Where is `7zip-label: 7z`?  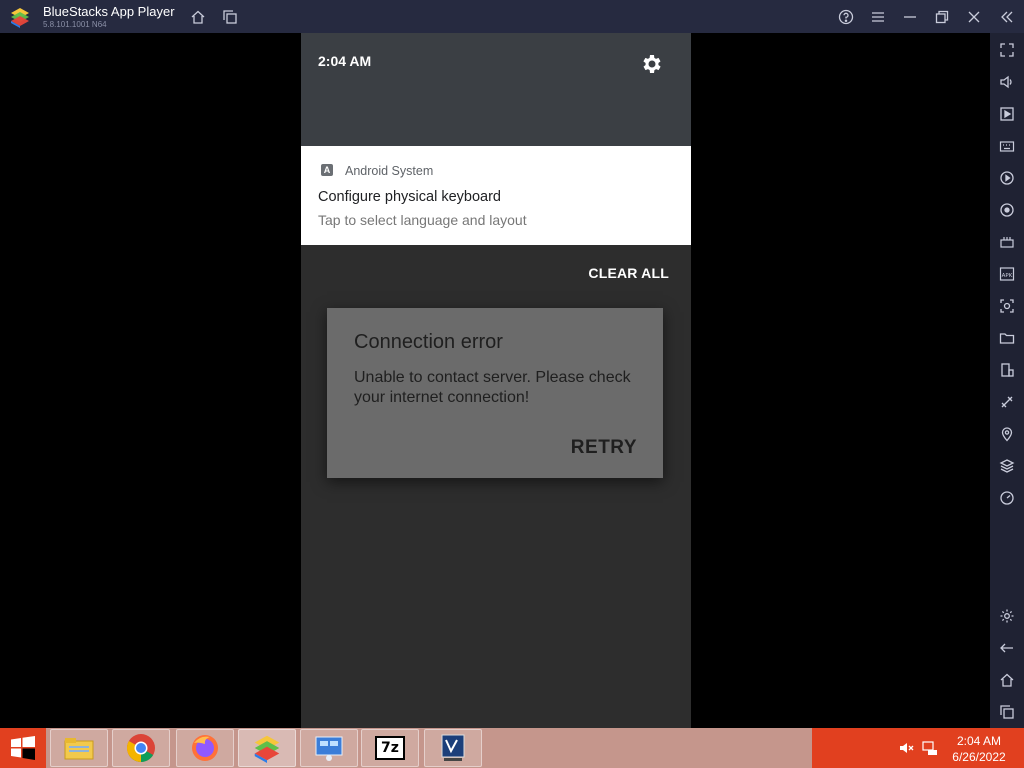
7zip-label: 7z is located at coordinates (390, 748).